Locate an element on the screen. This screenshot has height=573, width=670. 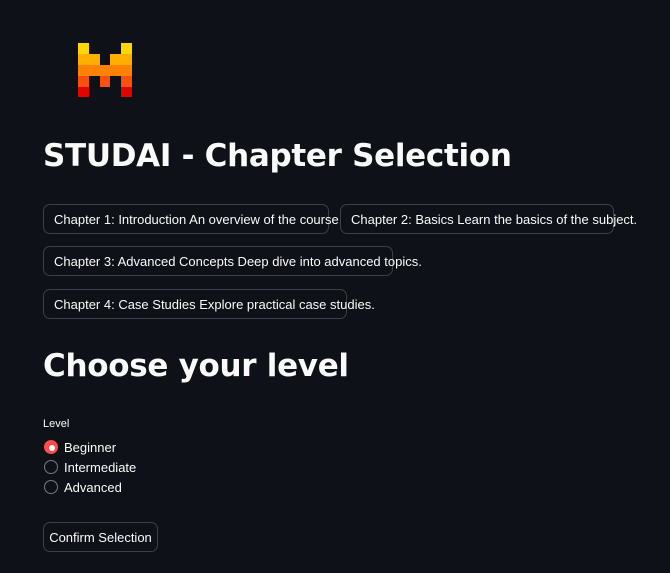
level-option-advanced: Advanced is located at coordinates (83, 487).